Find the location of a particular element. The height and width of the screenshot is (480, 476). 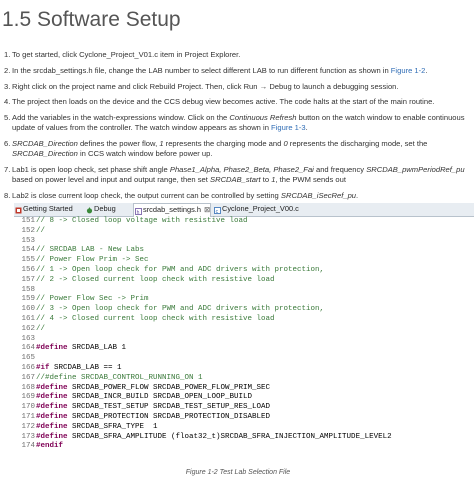

line-number: 155 is located at coordinates (28, 260).